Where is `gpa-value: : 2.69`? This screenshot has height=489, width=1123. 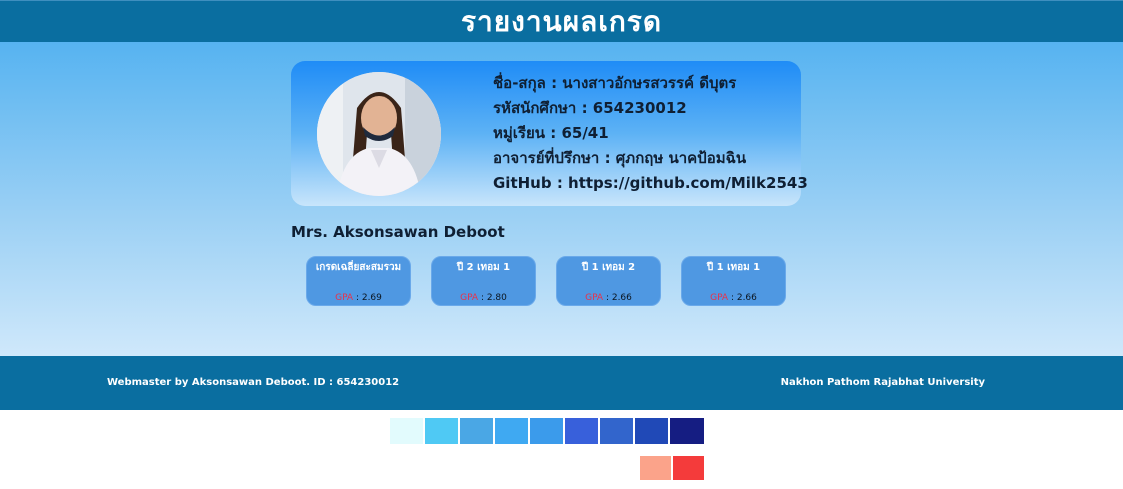
gpa-value: : 2.69 is located at coordinates (367, 298).